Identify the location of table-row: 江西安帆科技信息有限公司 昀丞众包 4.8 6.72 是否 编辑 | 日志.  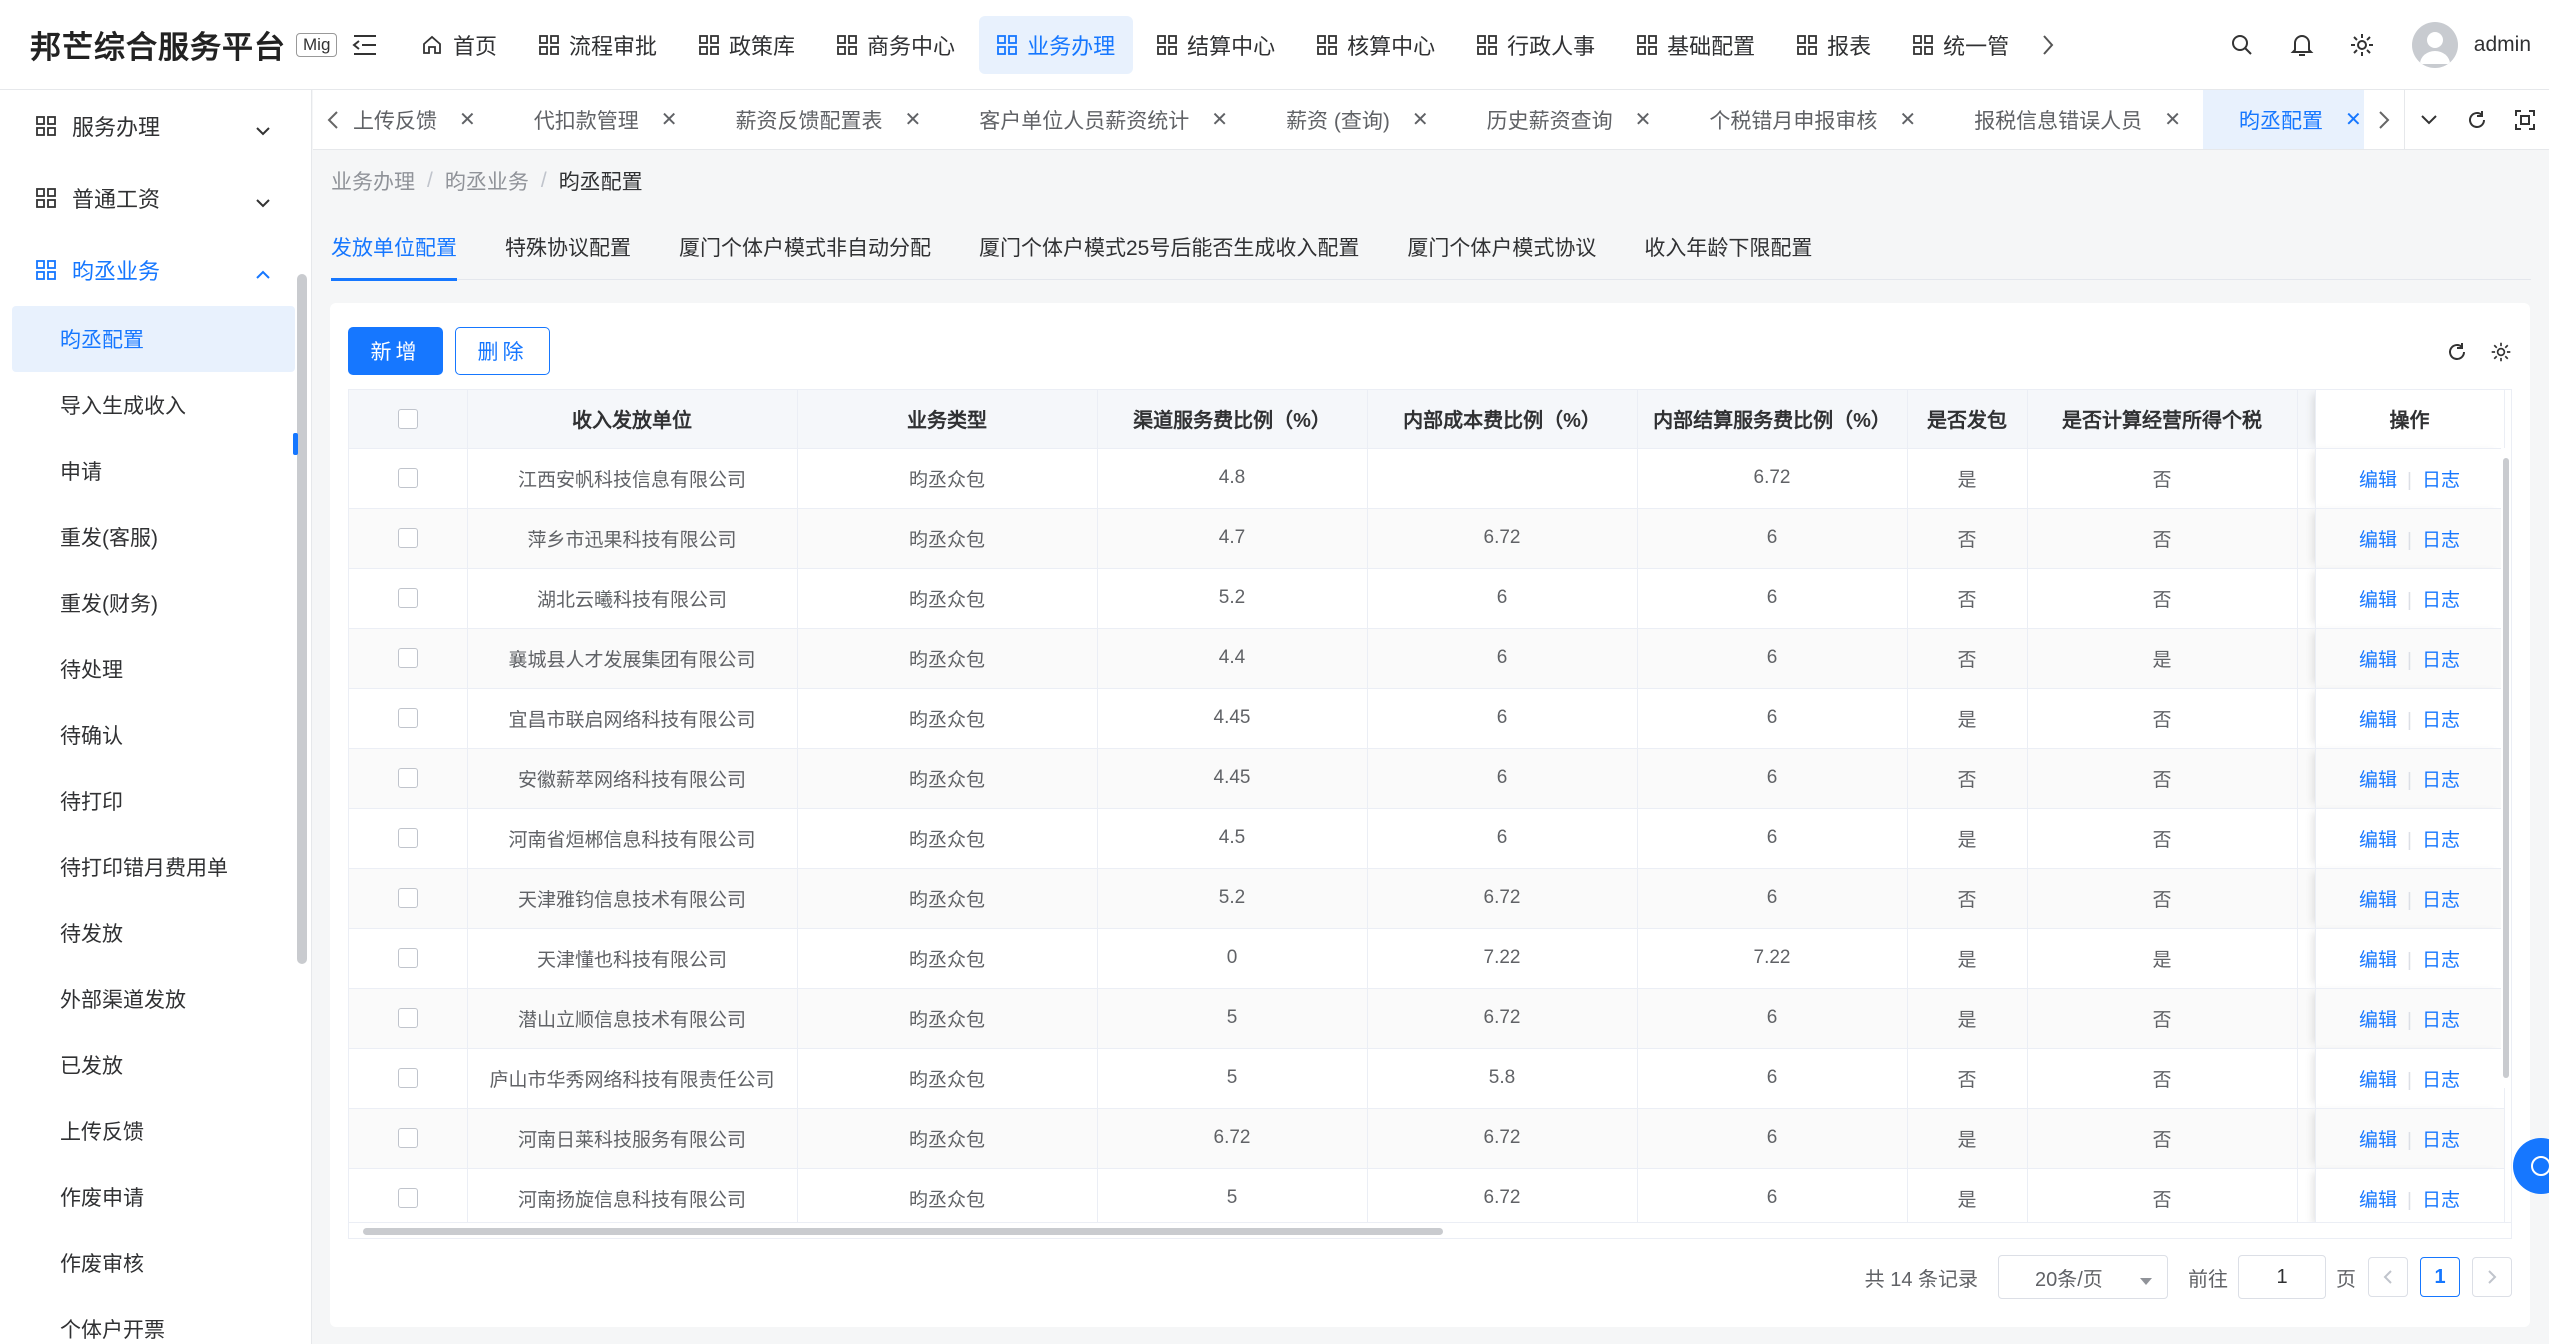
(1427, 478).